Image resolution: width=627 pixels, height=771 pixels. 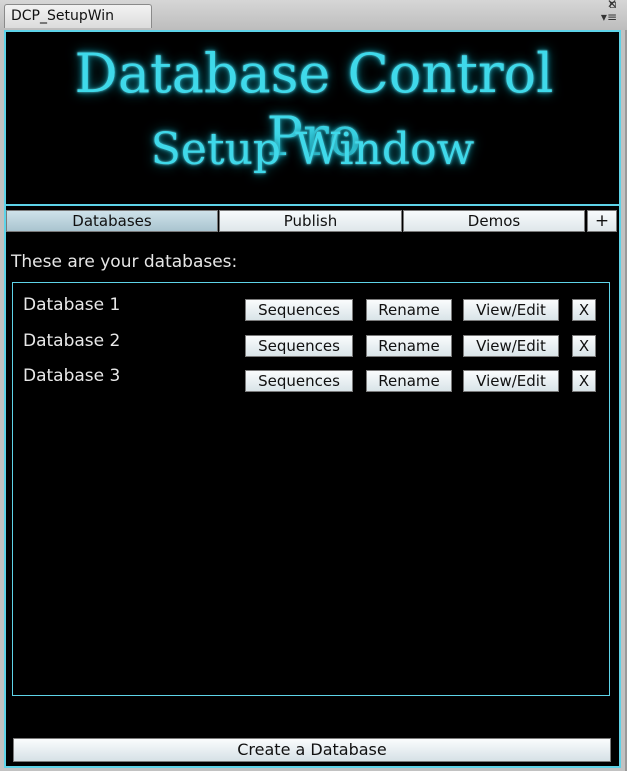 I want to click on list-item: Database 3 Sequences Rename View/Edit X, so click(x=311, y=378).